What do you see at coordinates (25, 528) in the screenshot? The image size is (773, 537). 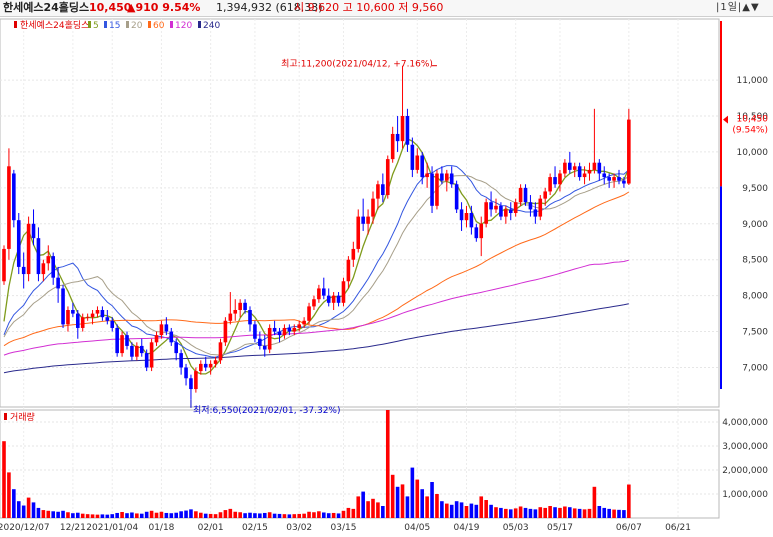 I see `date-tick-label: 2020/12/07` at bounding box center [25, 528].